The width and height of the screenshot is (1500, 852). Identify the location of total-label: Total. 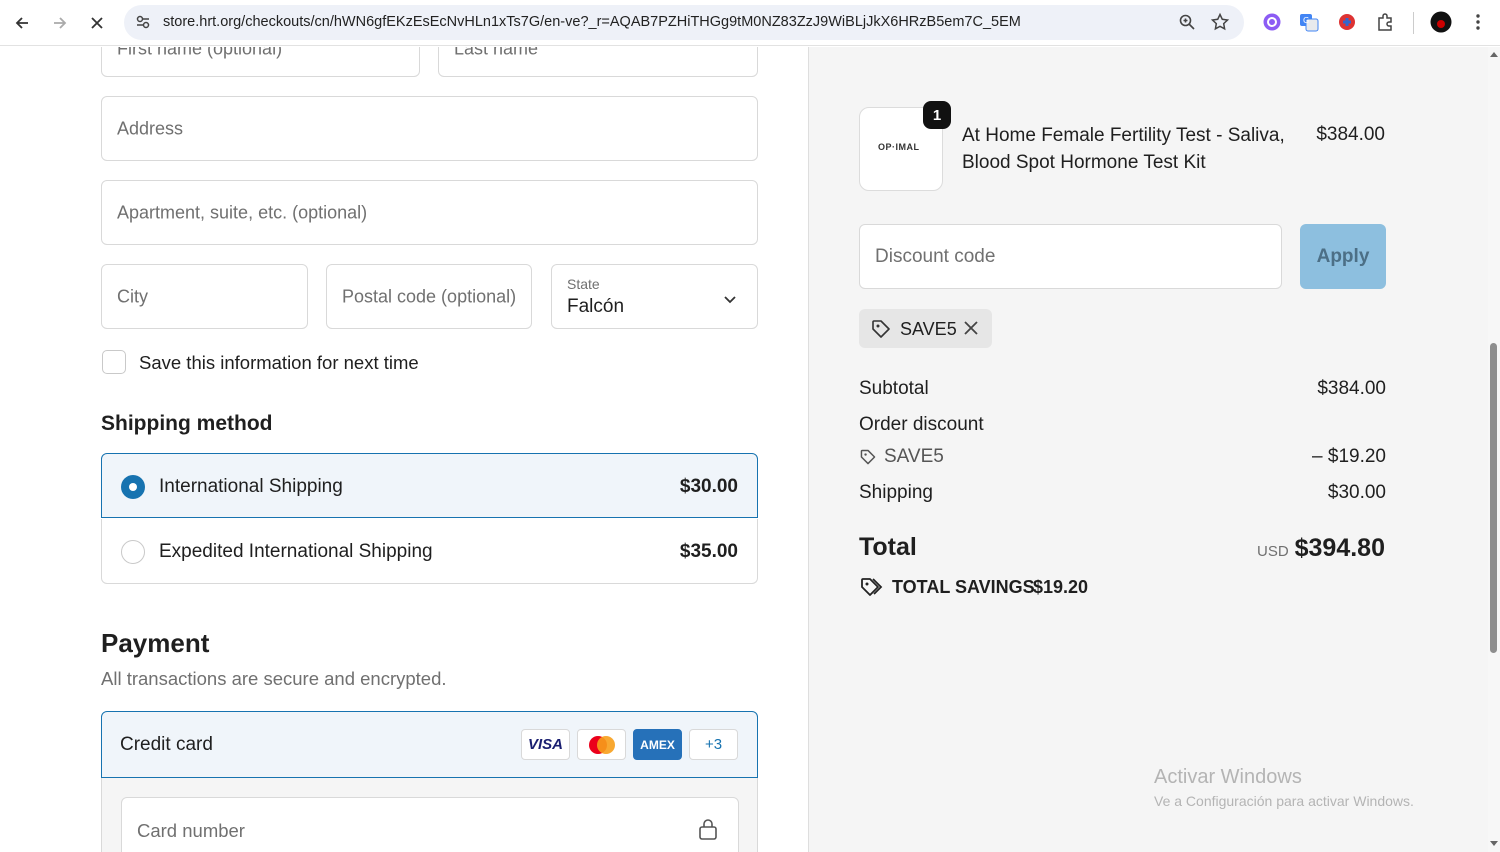
(888, 547).